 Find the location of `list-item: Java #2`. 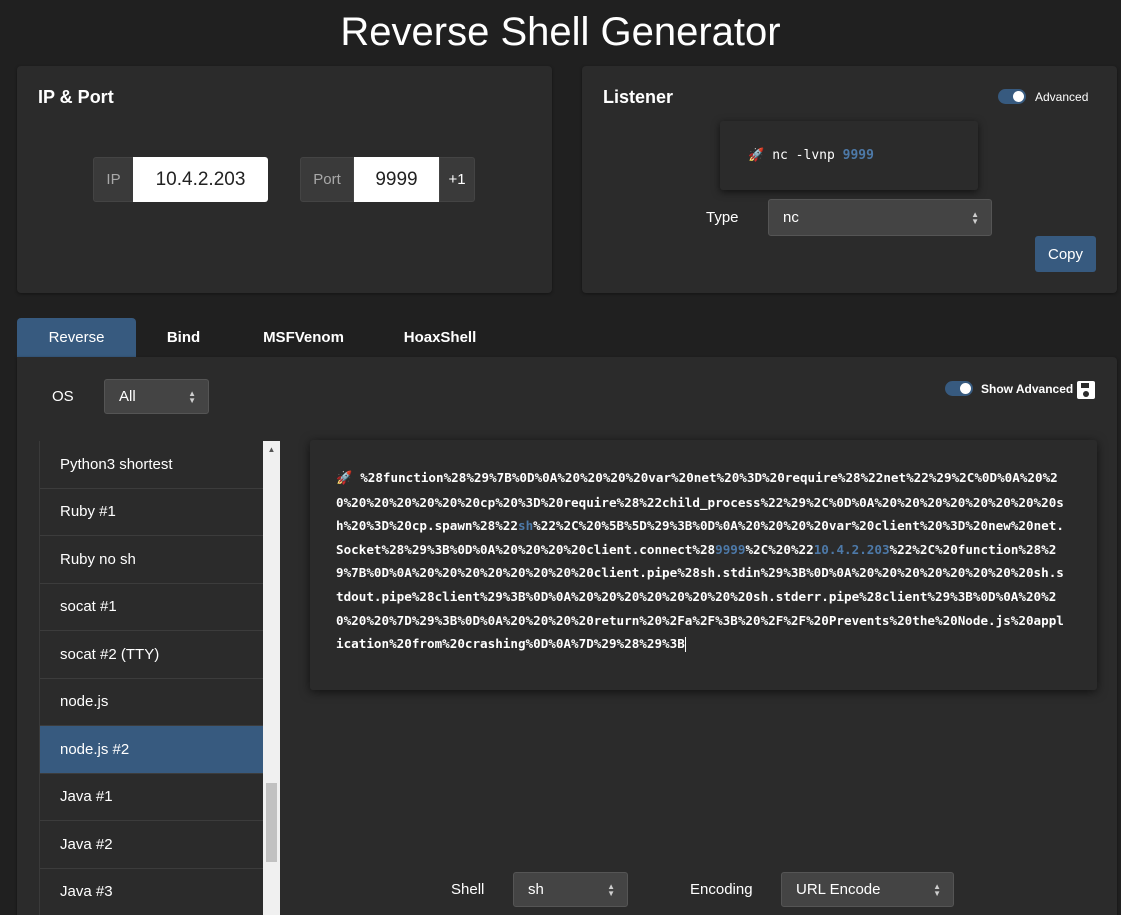

list-item: Java #2 is located at coordinates (151, 845).